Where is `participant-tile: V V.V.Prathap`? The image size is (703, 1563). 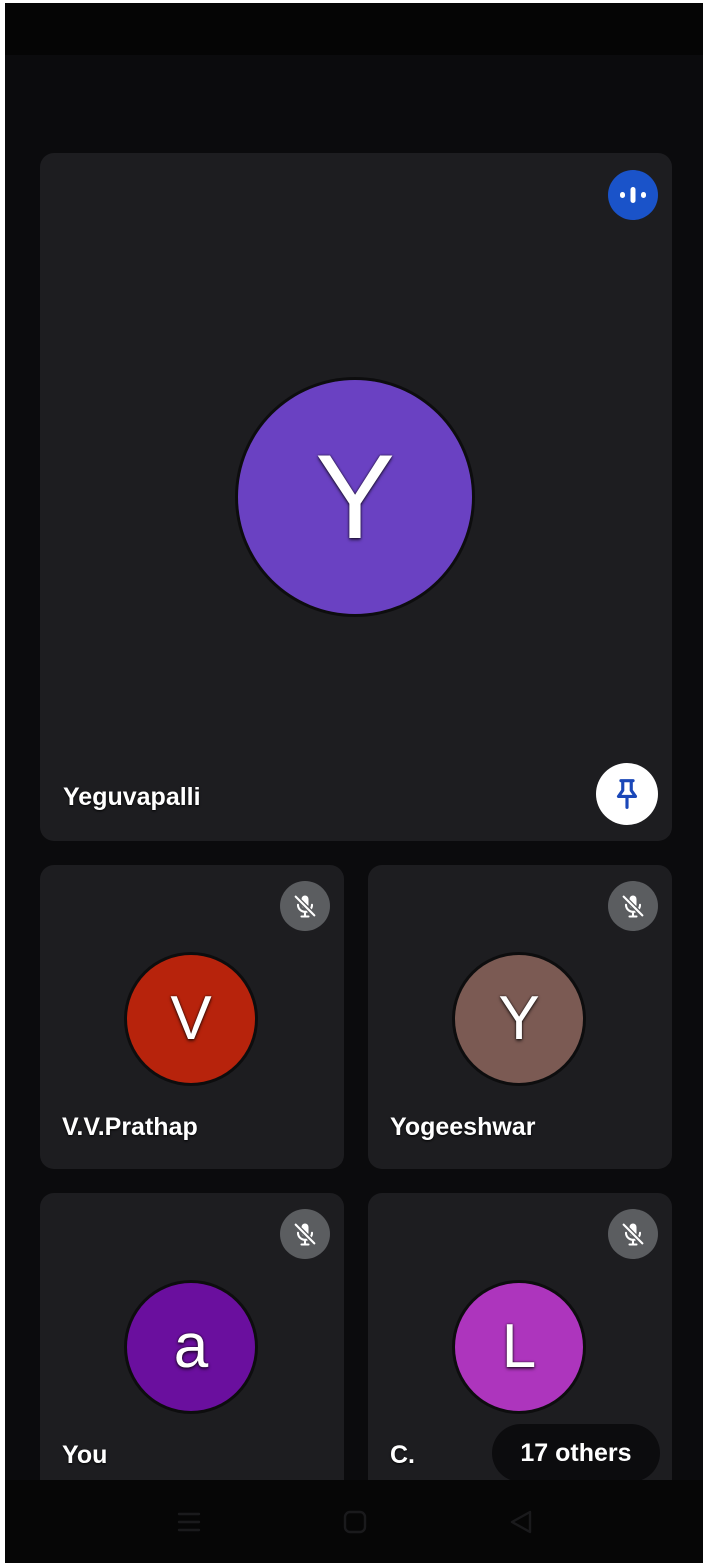 participant-tile: V V.V.Prathap is located at coordinates (192, 1017).